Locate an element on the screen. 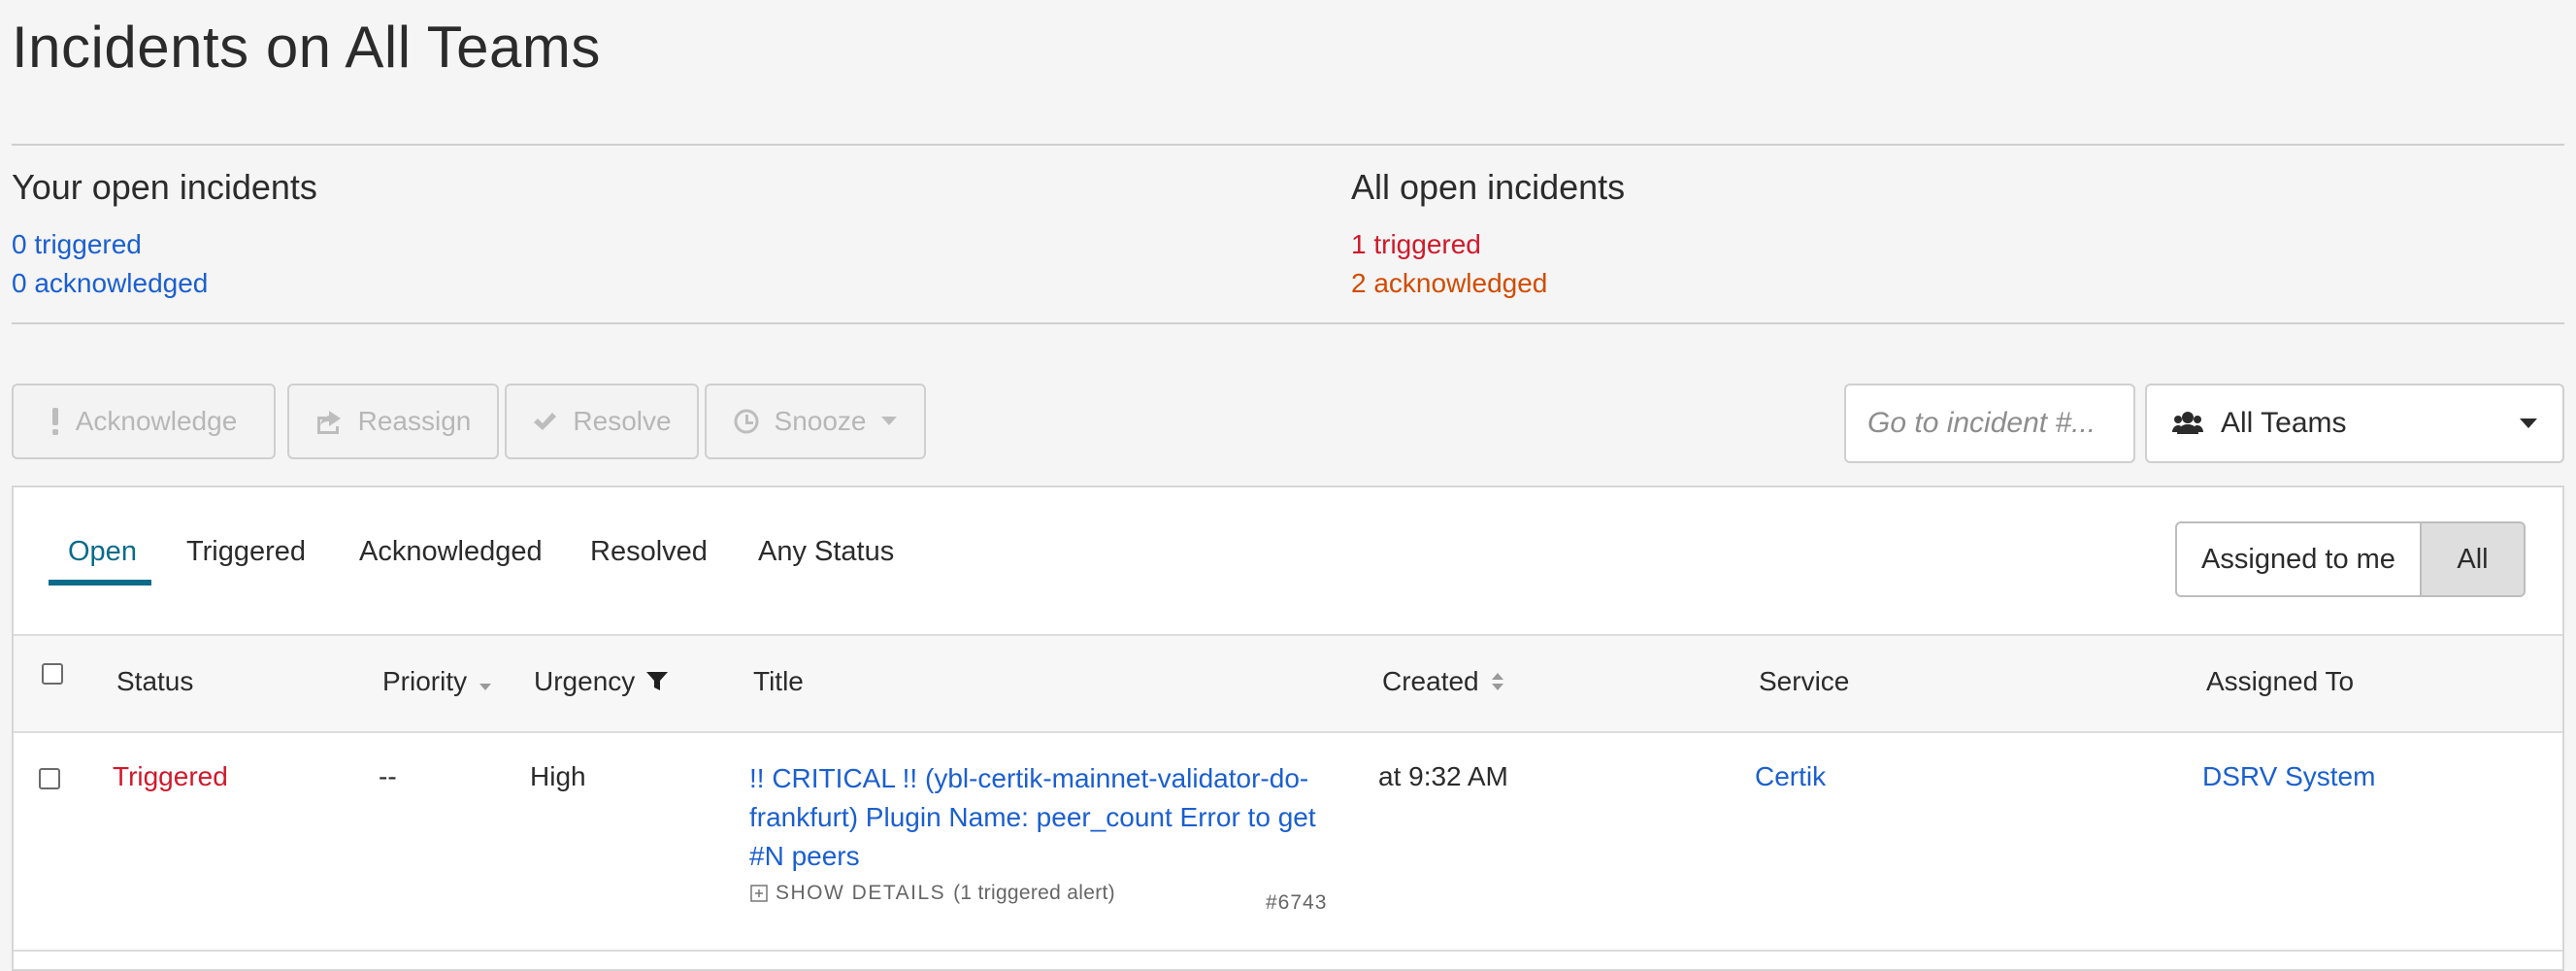  row-checkbox is located at coordinates (49, 778).